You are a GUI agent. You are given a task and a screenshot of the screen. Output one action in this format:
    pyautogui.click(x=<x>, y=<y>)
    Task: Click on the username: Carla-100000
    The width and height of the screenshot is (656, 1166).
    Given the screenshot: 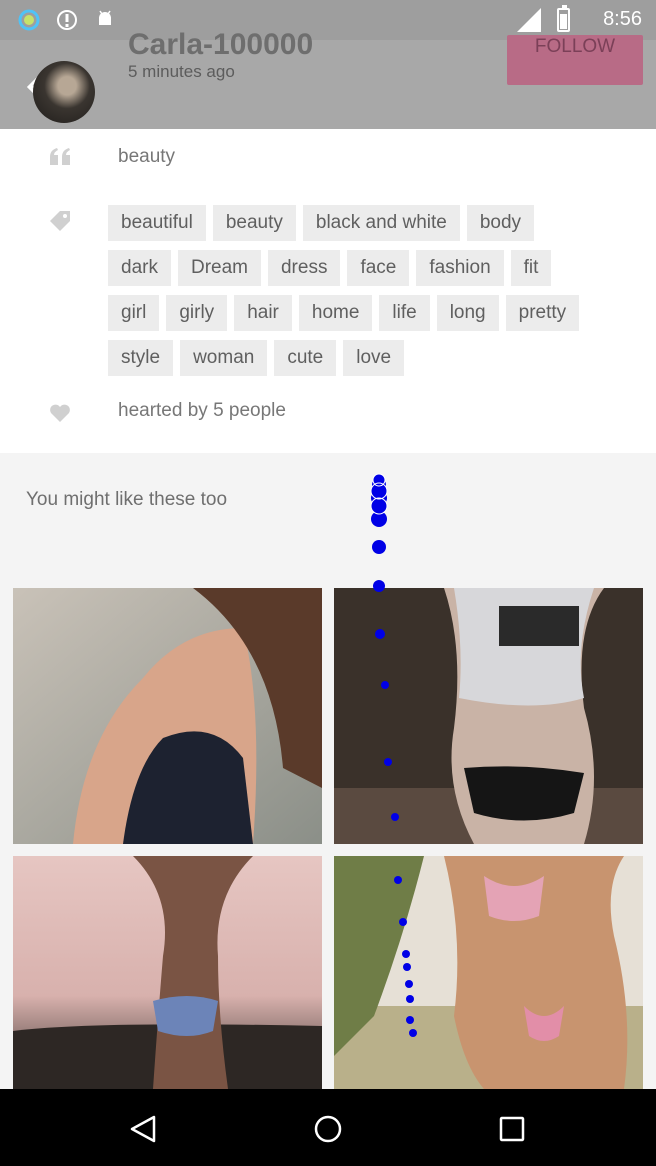 What is the action you would take?
    pyautogui.click(x=220, y=45)
    